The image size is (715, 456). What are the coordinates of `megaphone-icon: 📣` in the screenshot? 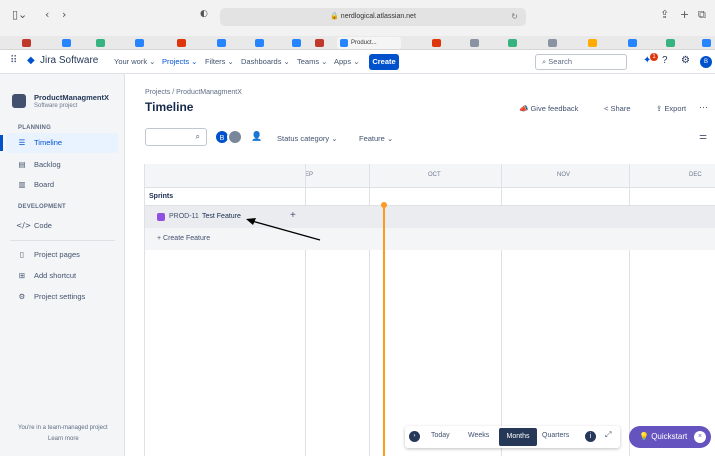 It's located at (524, 108).